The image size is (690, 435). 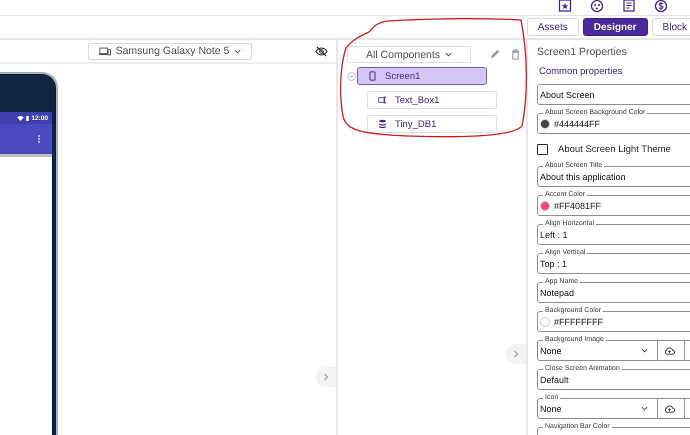 What do you see at coordinates (432, 124) in the screenshot?
I see `component-node: Tiny_DB1` at bounding box center [432, 124].